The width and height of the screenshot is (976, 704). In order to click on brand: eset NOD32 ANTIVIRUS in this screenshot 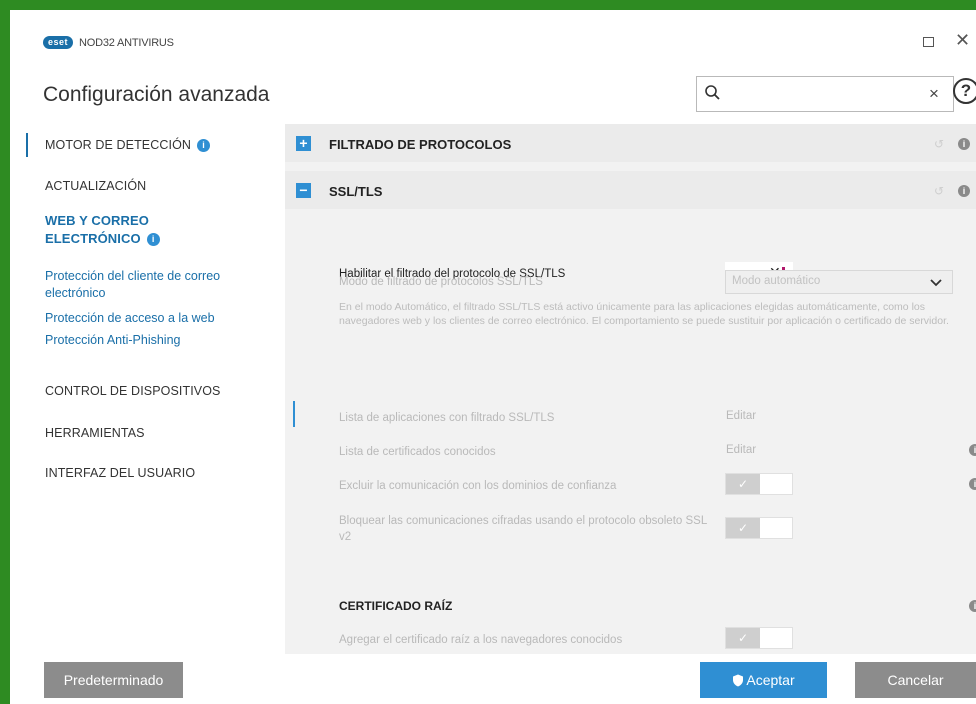, I will do `click(108, 42)`.